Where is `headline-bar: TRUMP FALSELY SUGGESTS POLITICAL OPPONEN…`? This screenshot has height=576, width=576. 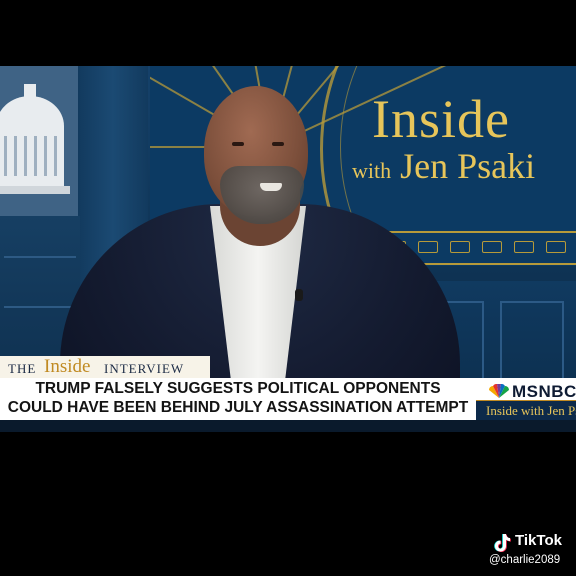
headline-bar: TRUMP FALSELY SUGGESTS POLITICAL OPPONEN… is located at coordinates (238, 399).